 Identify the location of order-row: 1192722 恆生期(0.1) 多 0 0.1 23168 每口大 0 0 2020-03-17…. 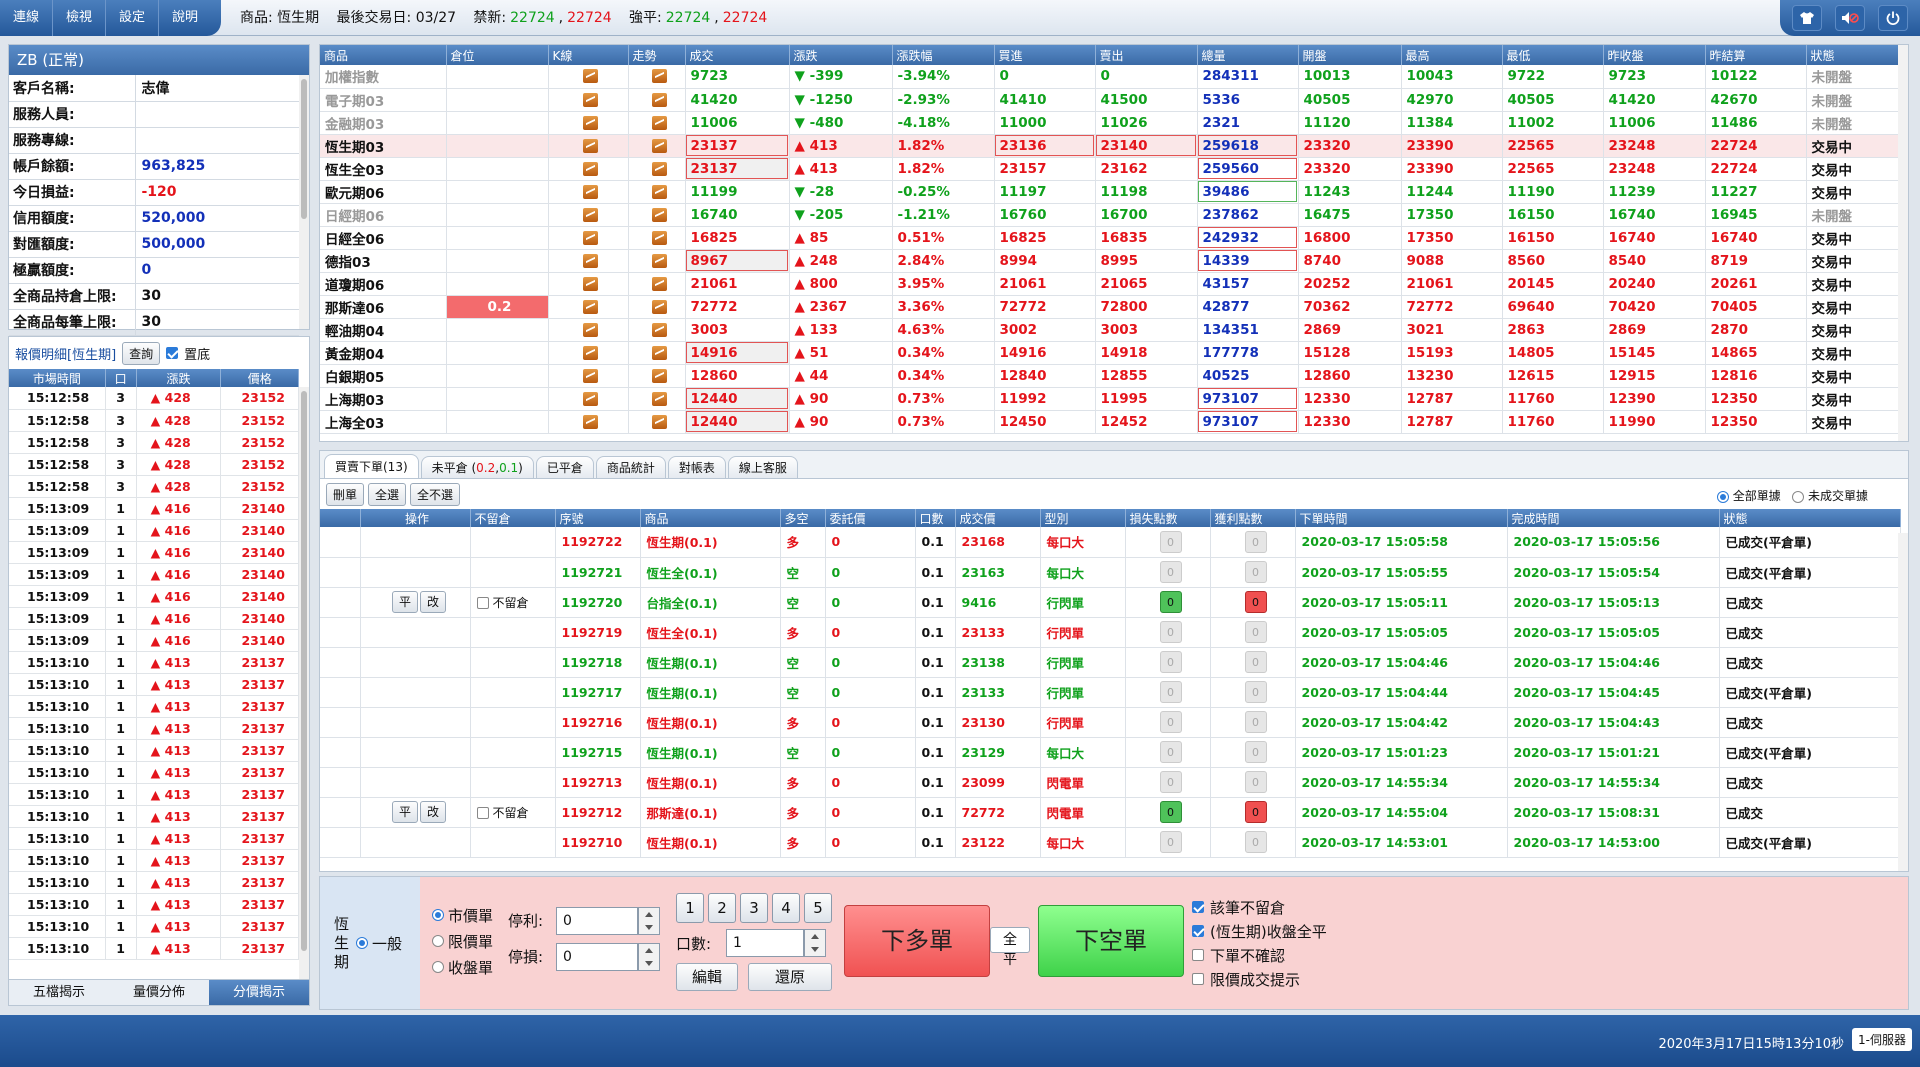
(1110, 542).